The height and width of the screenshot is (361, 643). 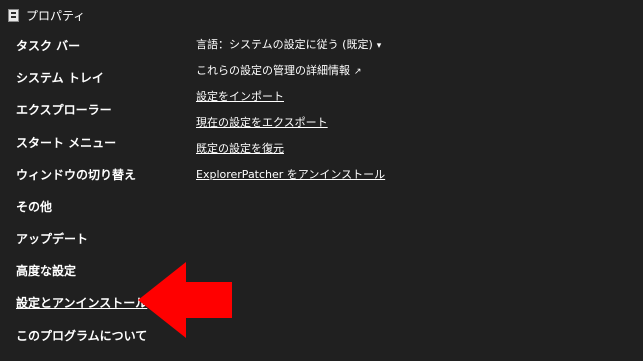 I want to click on restore-defaults-link: 既定の設定を復元, so click(x=240, y=148).